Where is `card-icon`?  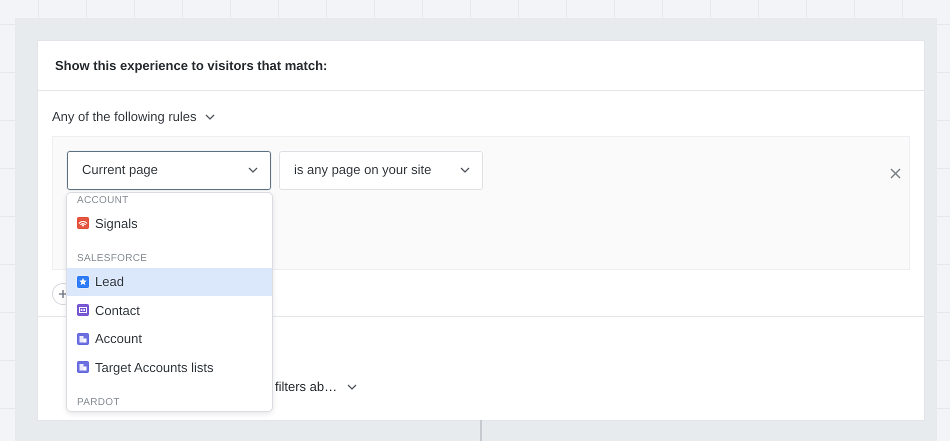 card-icon is located at coordinates (83, 310).